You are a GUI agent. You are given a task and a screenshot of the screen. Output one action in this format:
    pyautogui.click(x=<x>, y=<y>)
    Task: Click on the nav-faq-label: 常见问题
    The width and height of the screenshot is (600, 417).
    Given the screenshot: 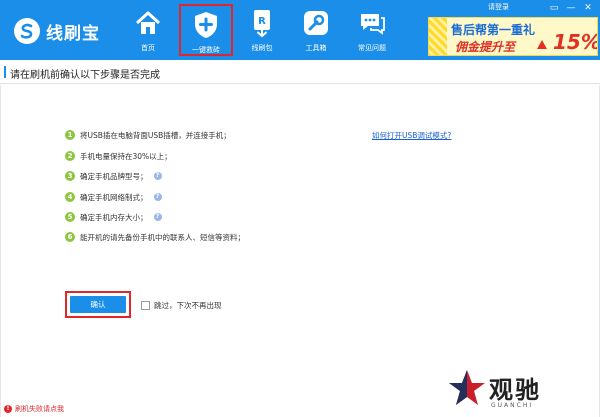 What is the action you would take?
    pyautogui.click(x=372, y=48)
    